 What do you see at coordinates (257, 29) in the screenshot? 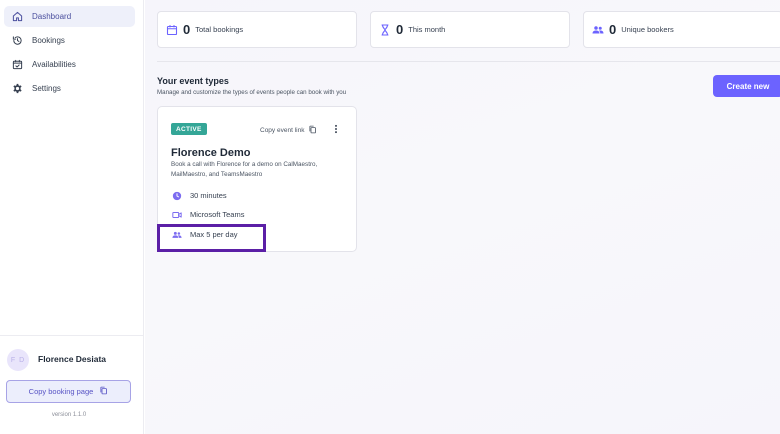
I see `stat-card-total-bookings: 0 Total bookings` at bounding box center [257, 29].